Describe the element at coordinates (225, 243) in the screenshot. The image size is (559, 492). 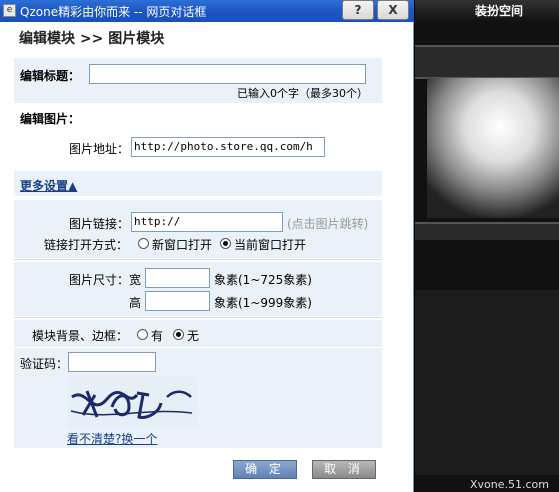
I see `open-current-window-radio` at that location.